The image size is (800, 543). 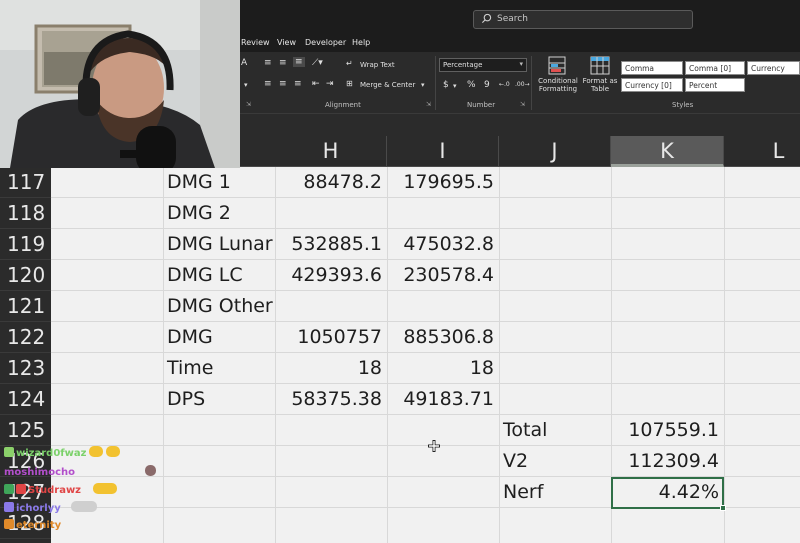 I want to click on search-icon, so click(x=486, y=18).